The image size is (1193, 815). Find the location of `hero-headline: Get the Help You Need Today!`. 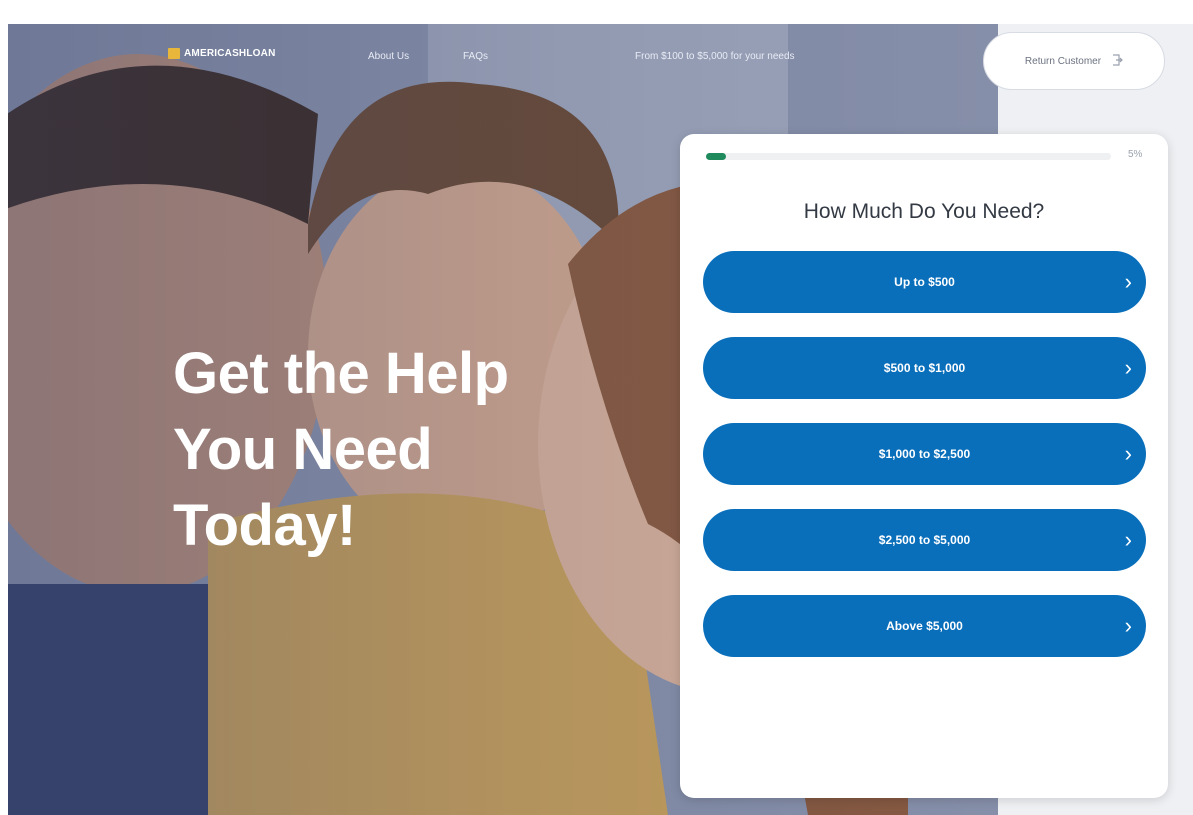

hero-headline: Get the Help You Need Today! is located at coordinates (383, 450).